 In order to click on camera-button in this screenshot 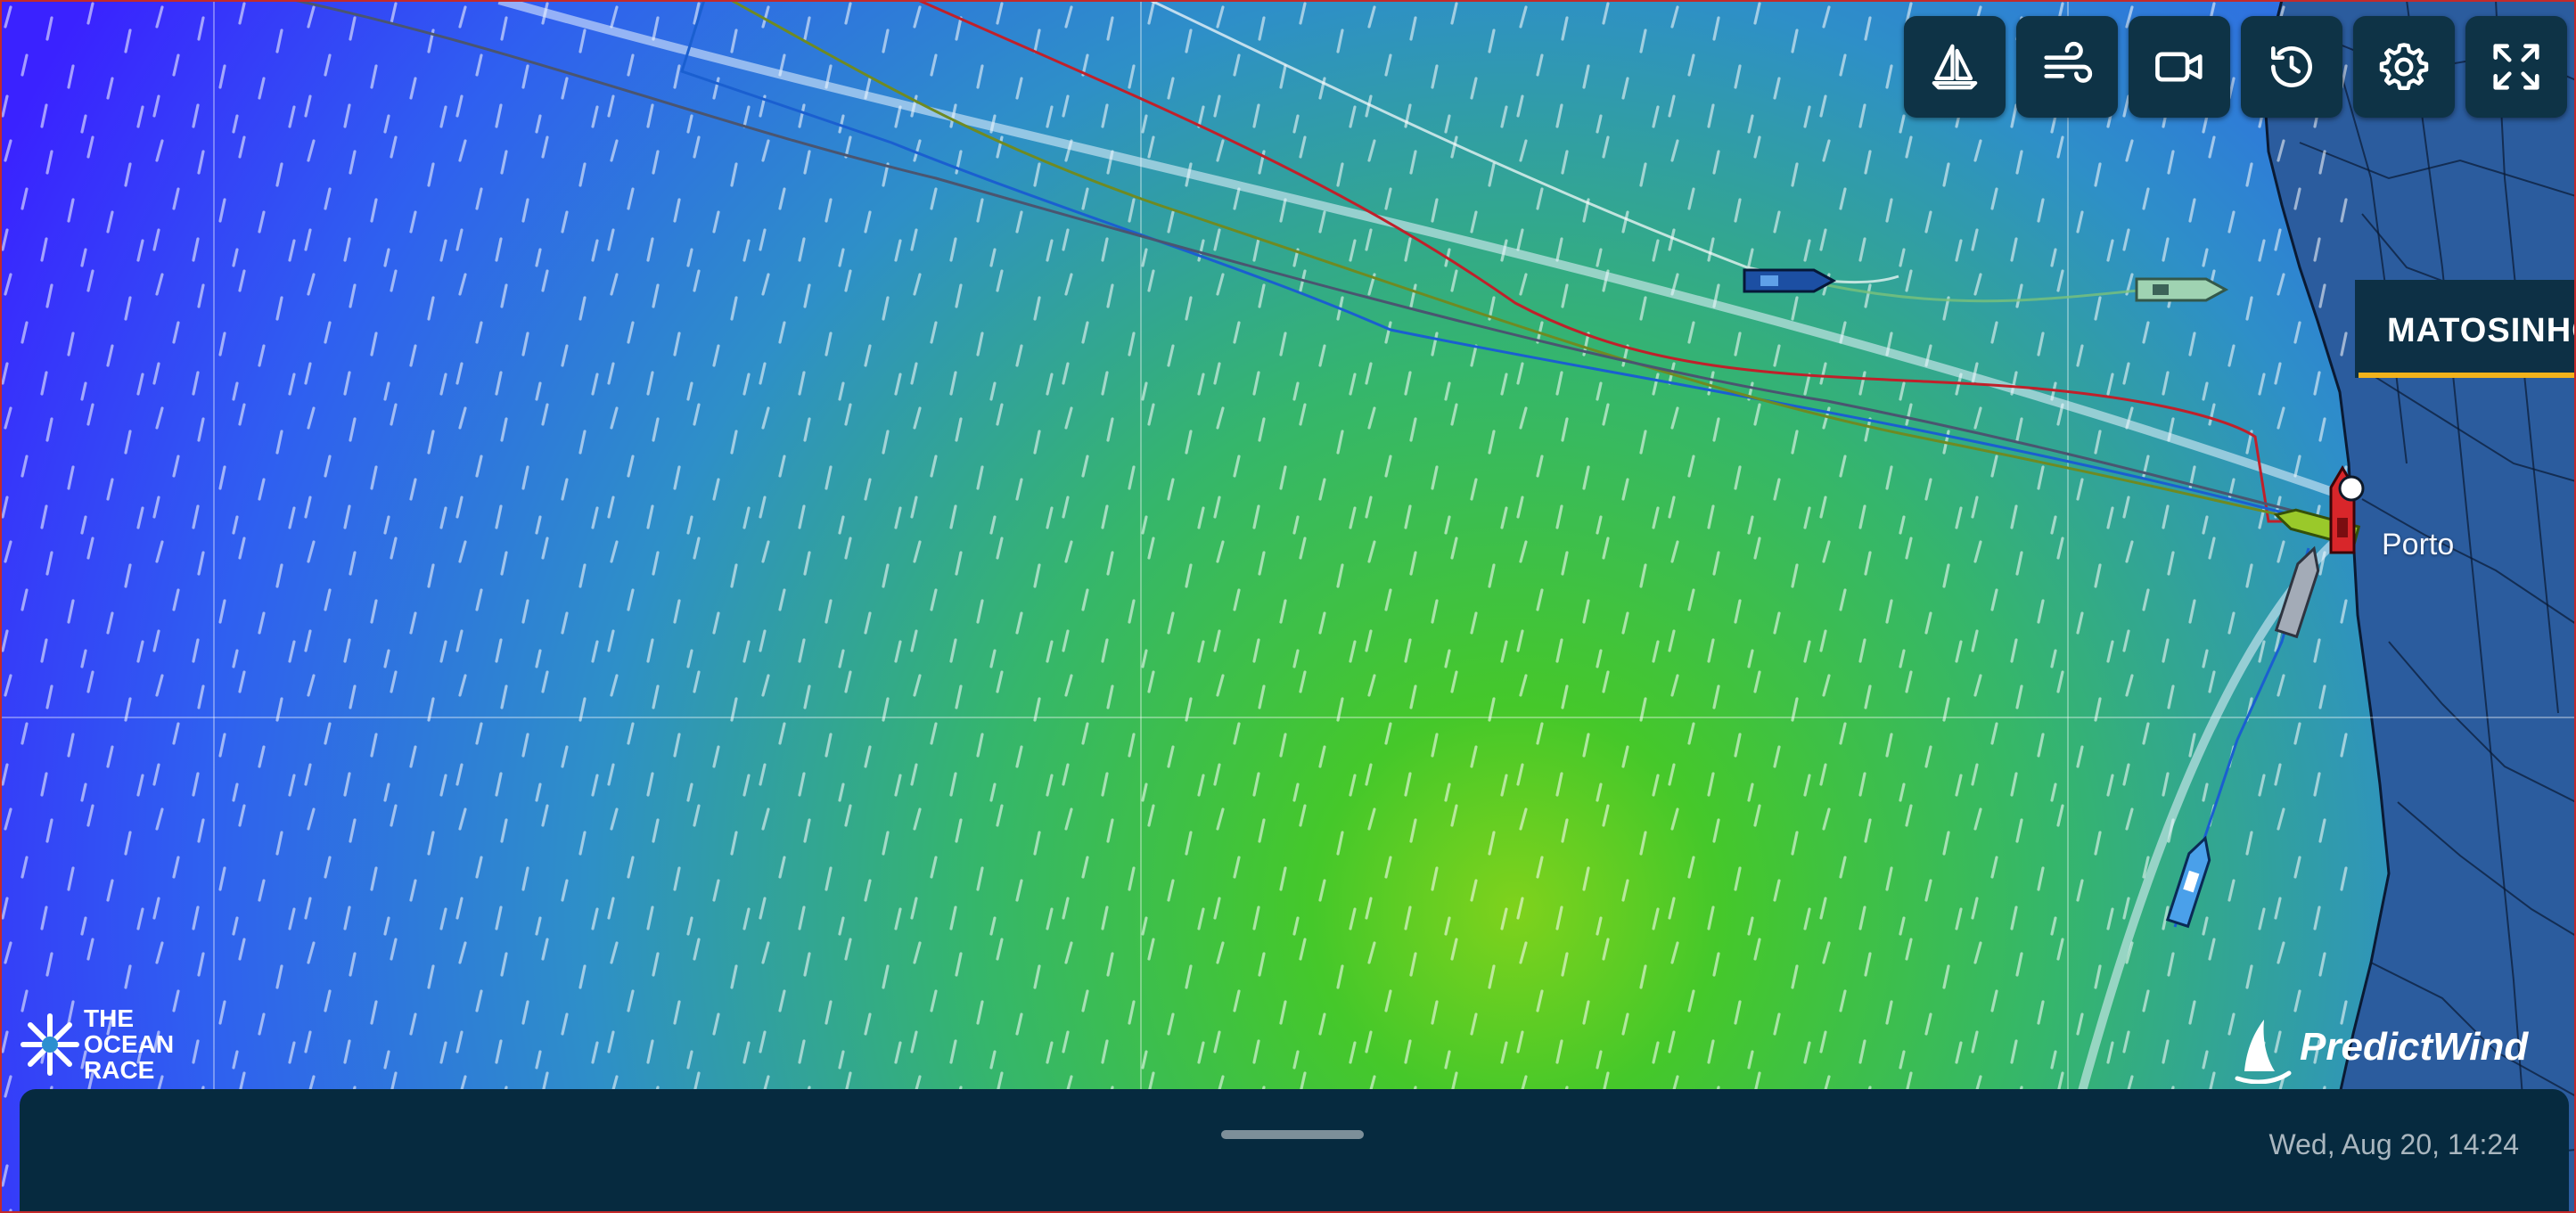, I will do `click(2179, 67)`.